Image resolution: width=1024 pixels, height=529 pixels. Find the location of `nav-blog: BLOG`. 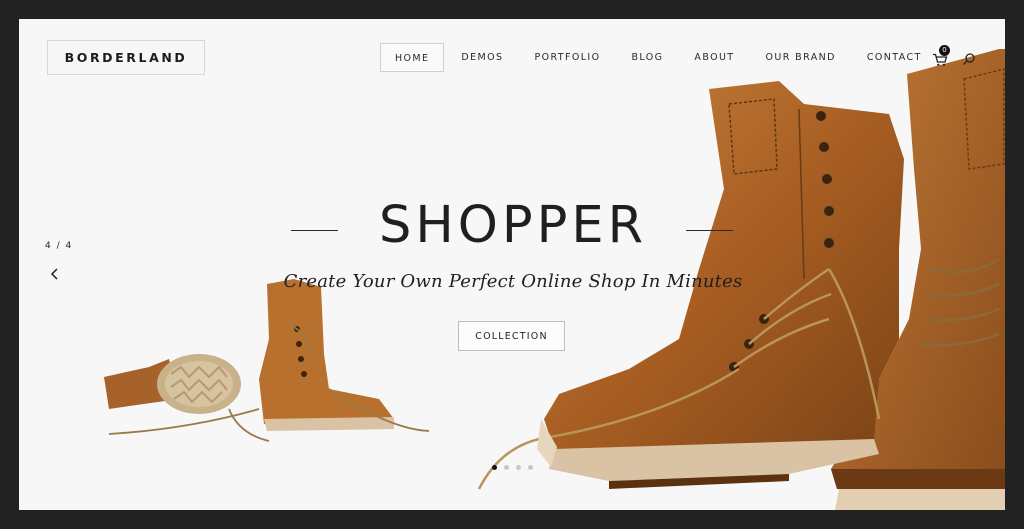

nav-blog: BLOG is located at coordinates (648, 57).